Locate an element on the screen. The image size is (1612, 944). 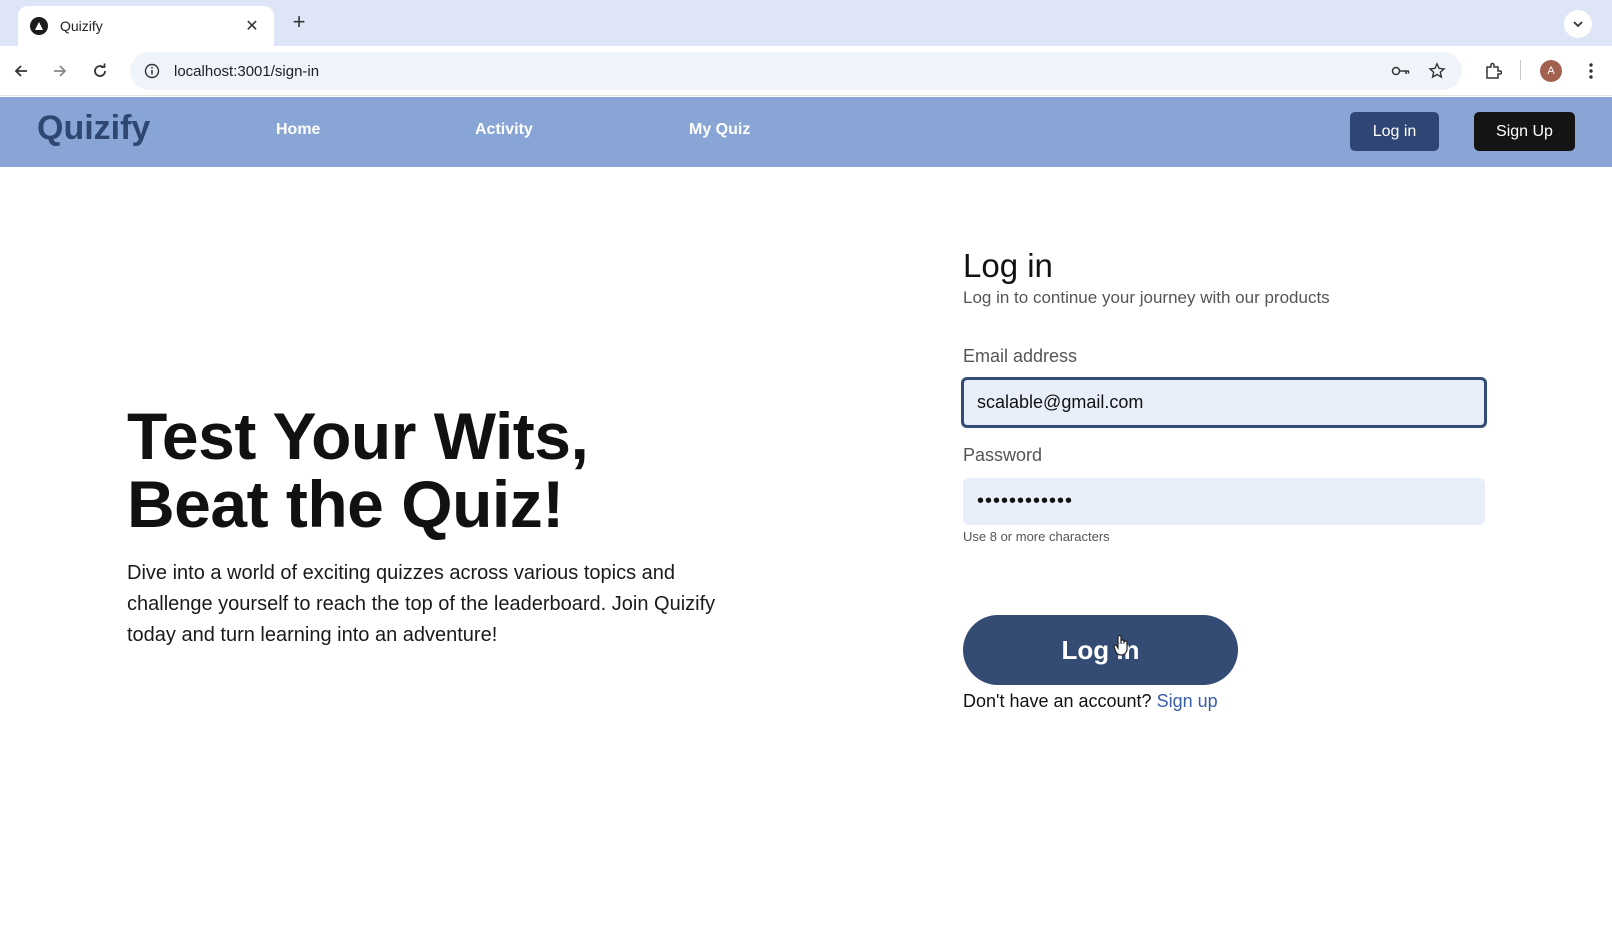
chevron-down-icon is located at coordinates (1578, 24).